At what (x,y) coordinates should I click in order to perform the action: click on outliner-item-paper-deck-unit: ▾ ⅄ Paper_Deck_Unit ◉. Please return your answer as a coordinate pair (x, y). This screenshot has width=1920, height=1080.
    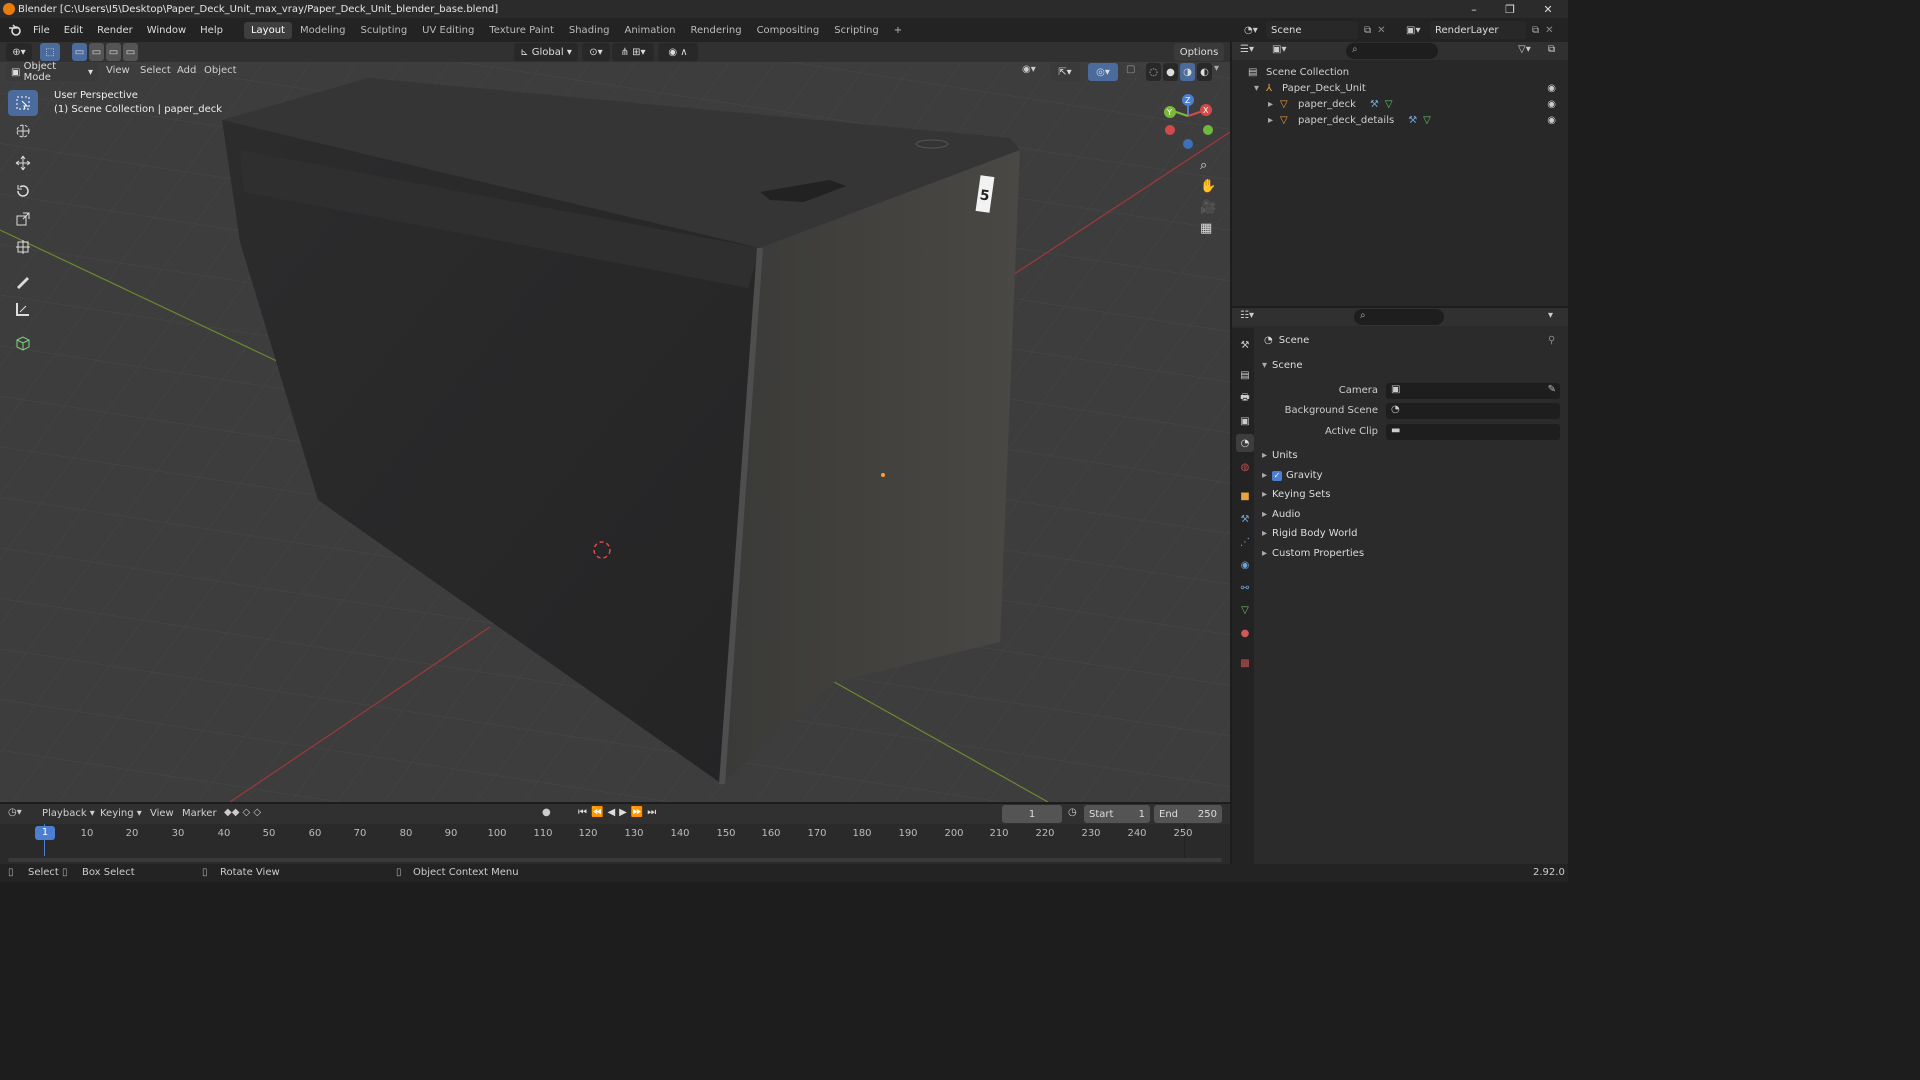
    Looking at the image, I should click on (1411, 88).